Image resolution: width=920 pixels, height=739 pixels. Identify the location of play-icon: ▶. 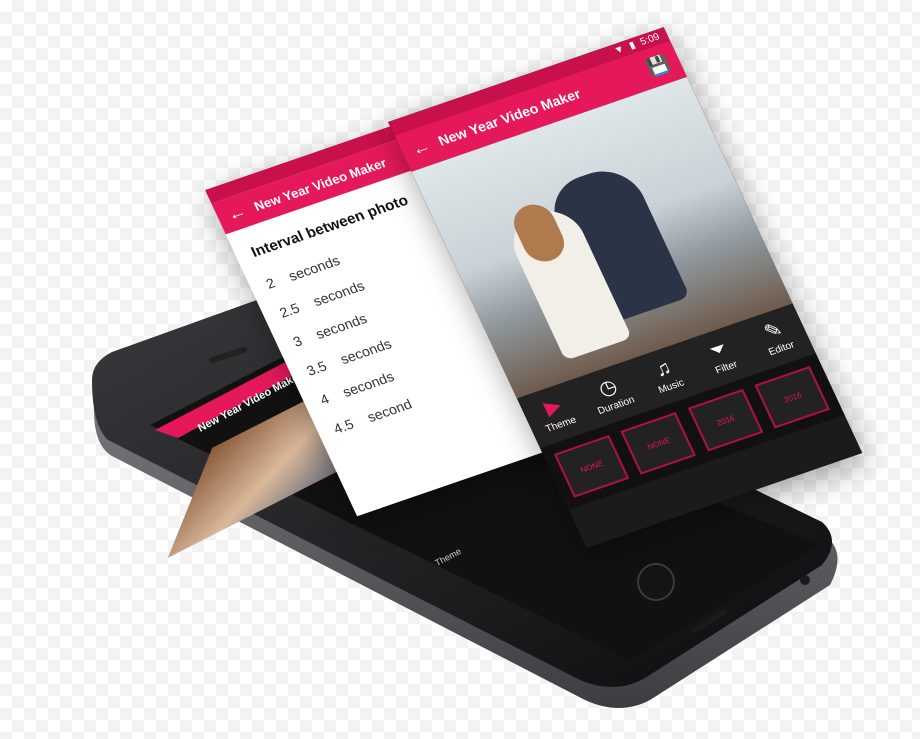
(552, 407).